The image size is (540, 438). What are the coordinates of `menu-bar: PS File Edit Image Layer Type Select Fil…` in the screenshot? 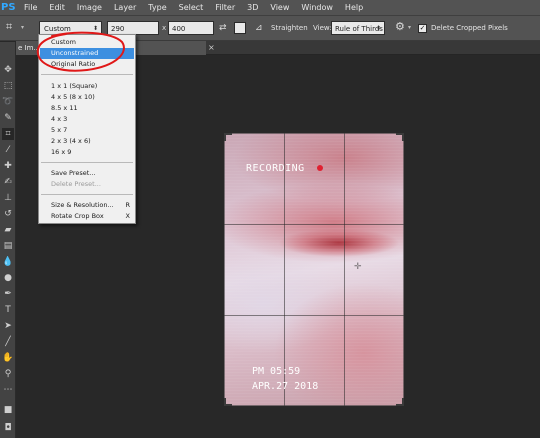 It's located at (270, 7).